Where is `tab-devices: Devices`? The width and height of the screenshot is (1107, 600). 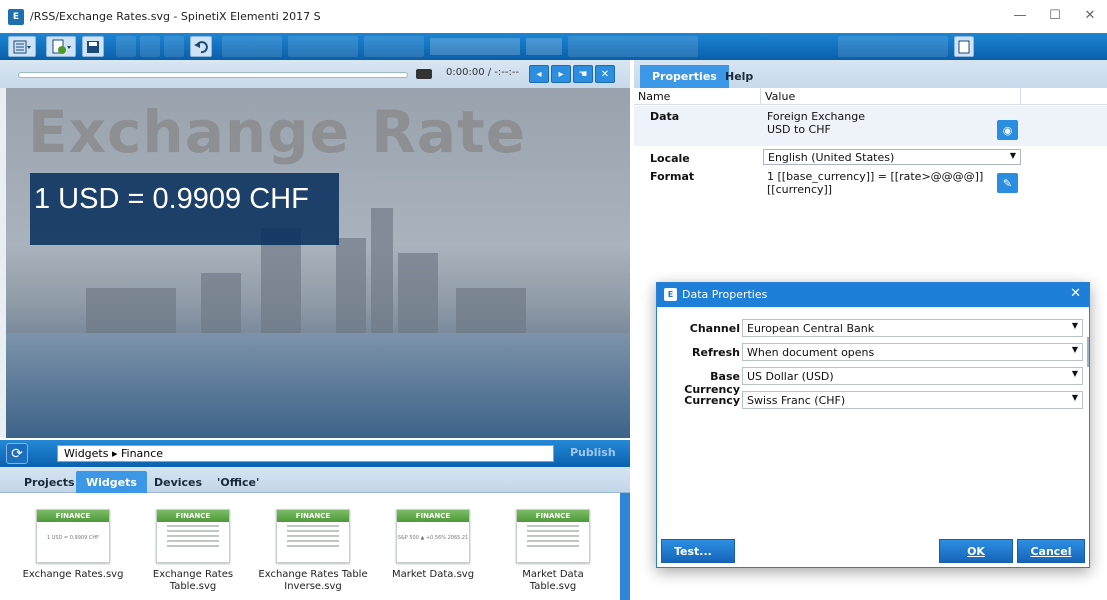 tab-devices: Devices is located at coordinates (178, 482).